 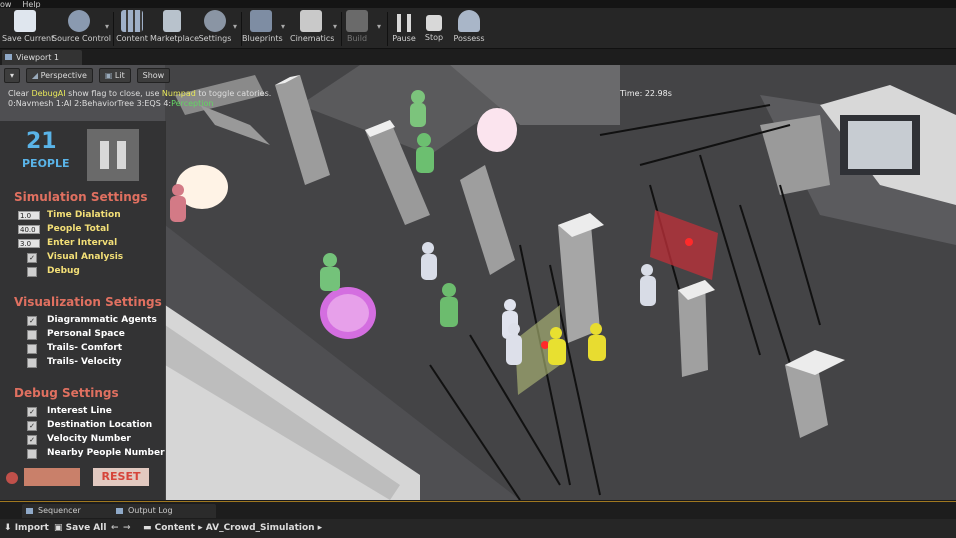 What do you see at coordinates (434, 23) in the screenshot?
I see `stop-icon` at bounding box center [434, 23].